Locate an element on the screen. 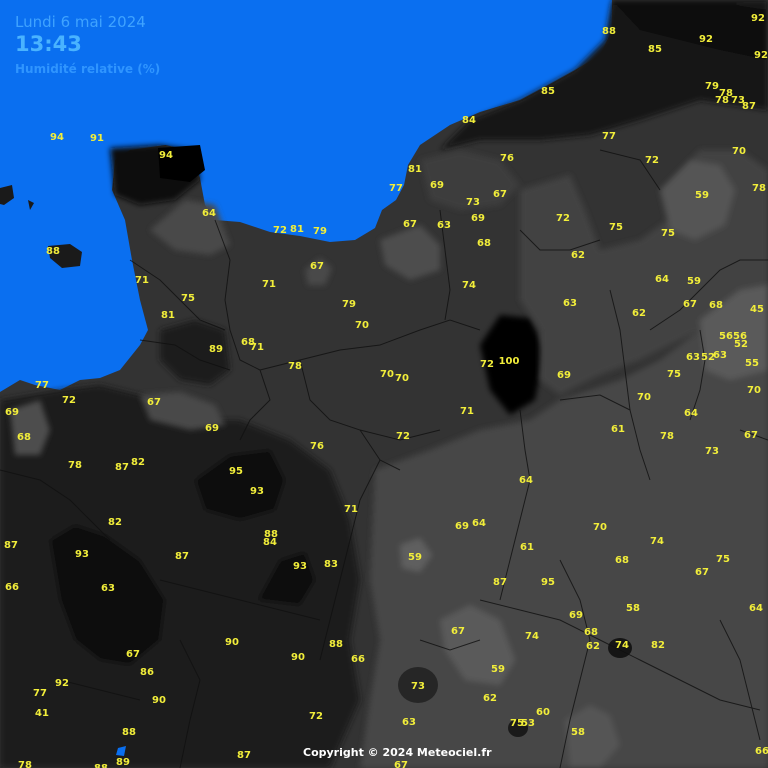  humidity-value: 94 is located at coordinates (166, 155).